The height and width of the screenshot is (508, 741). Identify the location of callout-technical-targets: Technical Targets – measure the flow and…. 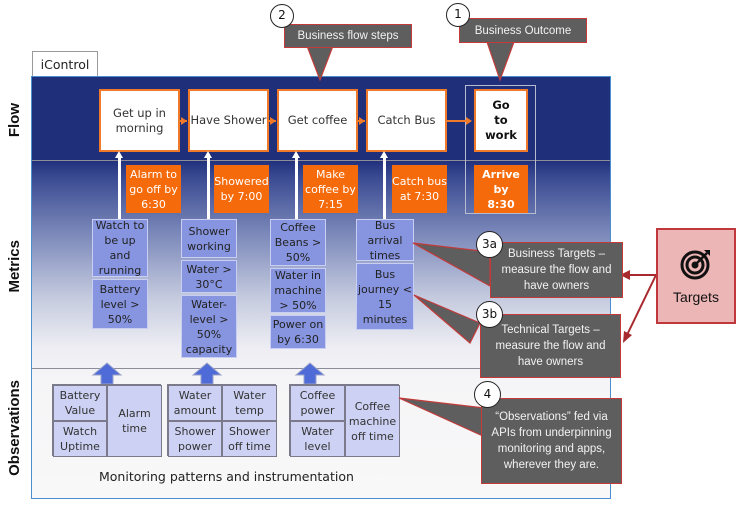
(550, 346).